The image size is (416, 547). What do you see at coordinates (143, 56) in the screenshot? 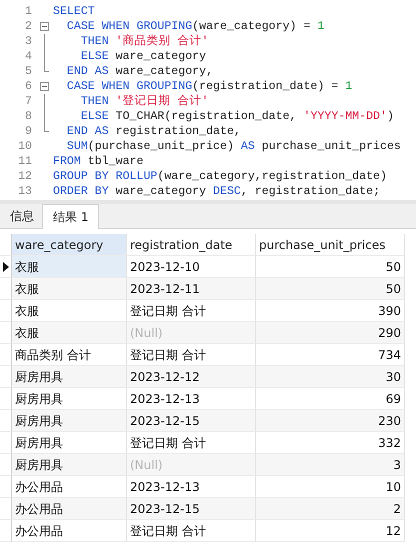
I see `code-line: ELSE ware_category` at bounding box center [143, 56].